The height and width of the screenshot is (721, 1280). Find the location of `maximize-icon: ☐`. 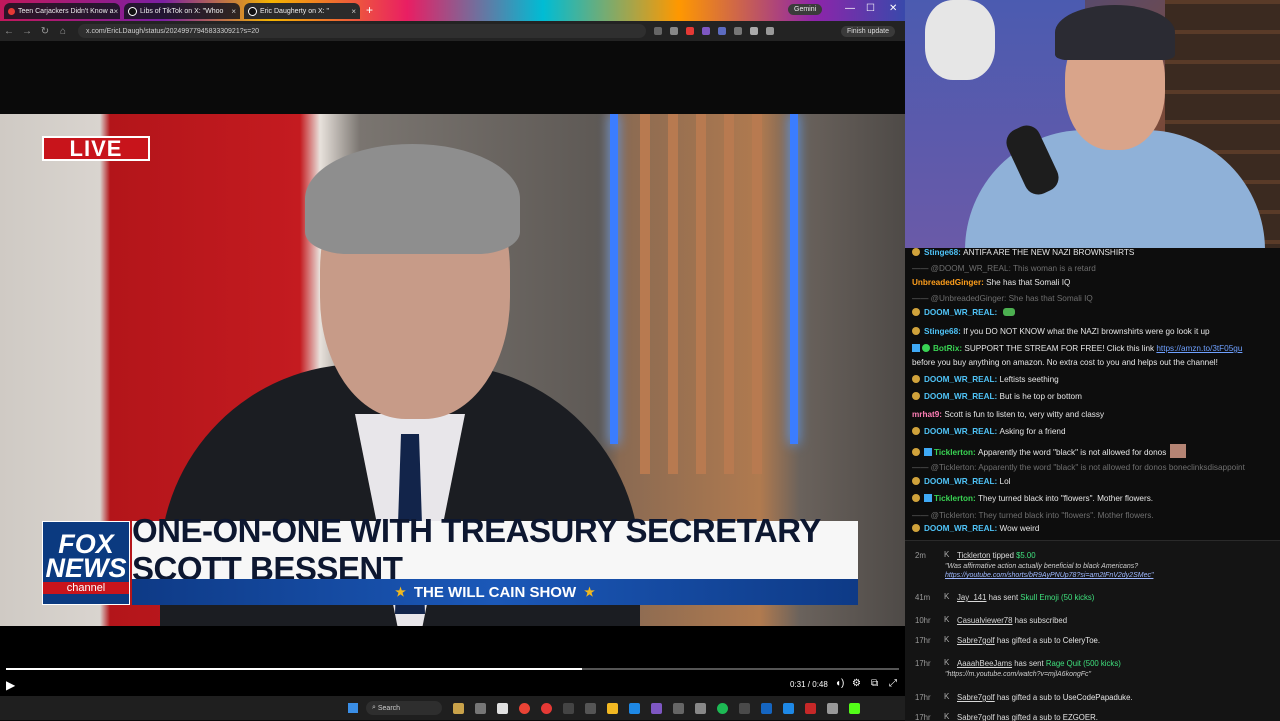

maximize-icon: ☐ is located at coordinates (870, 8).